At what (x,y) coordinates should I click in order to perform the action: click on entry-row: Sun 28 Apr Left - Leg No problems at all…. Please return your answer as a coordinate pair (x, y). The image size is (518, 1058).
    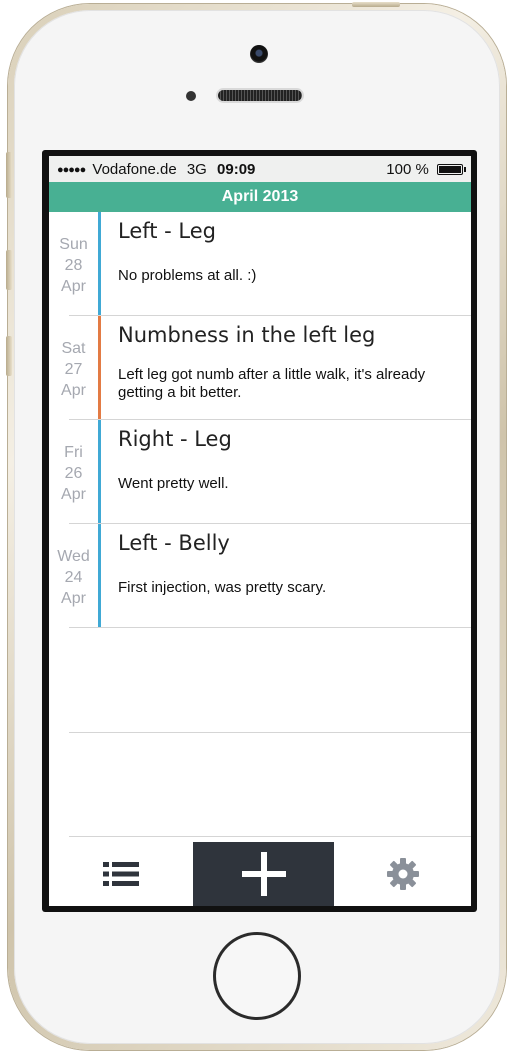
    Looking at the image, I should click on (260, 264).